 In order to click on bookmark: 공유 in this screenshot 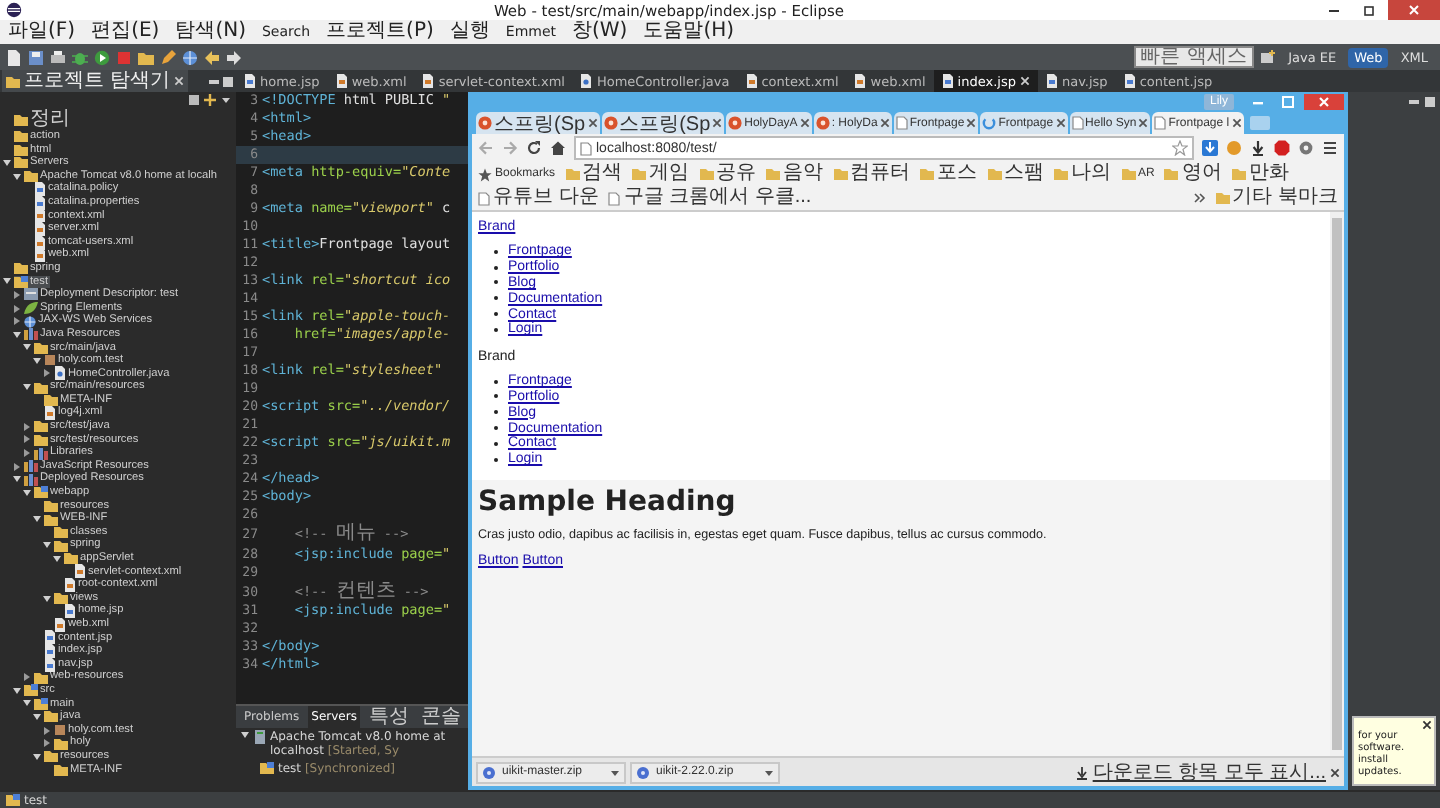, I will do `click(728, 174)`.